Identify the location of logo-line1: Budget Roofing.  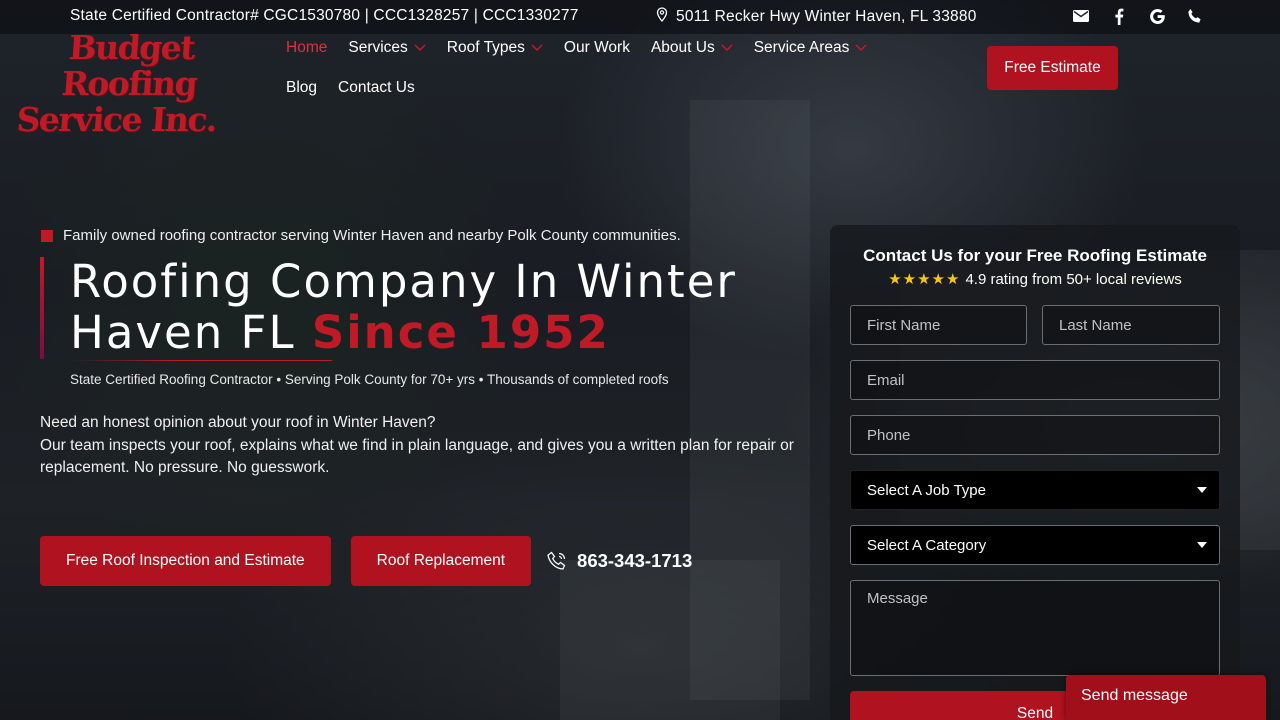
(129, 65).